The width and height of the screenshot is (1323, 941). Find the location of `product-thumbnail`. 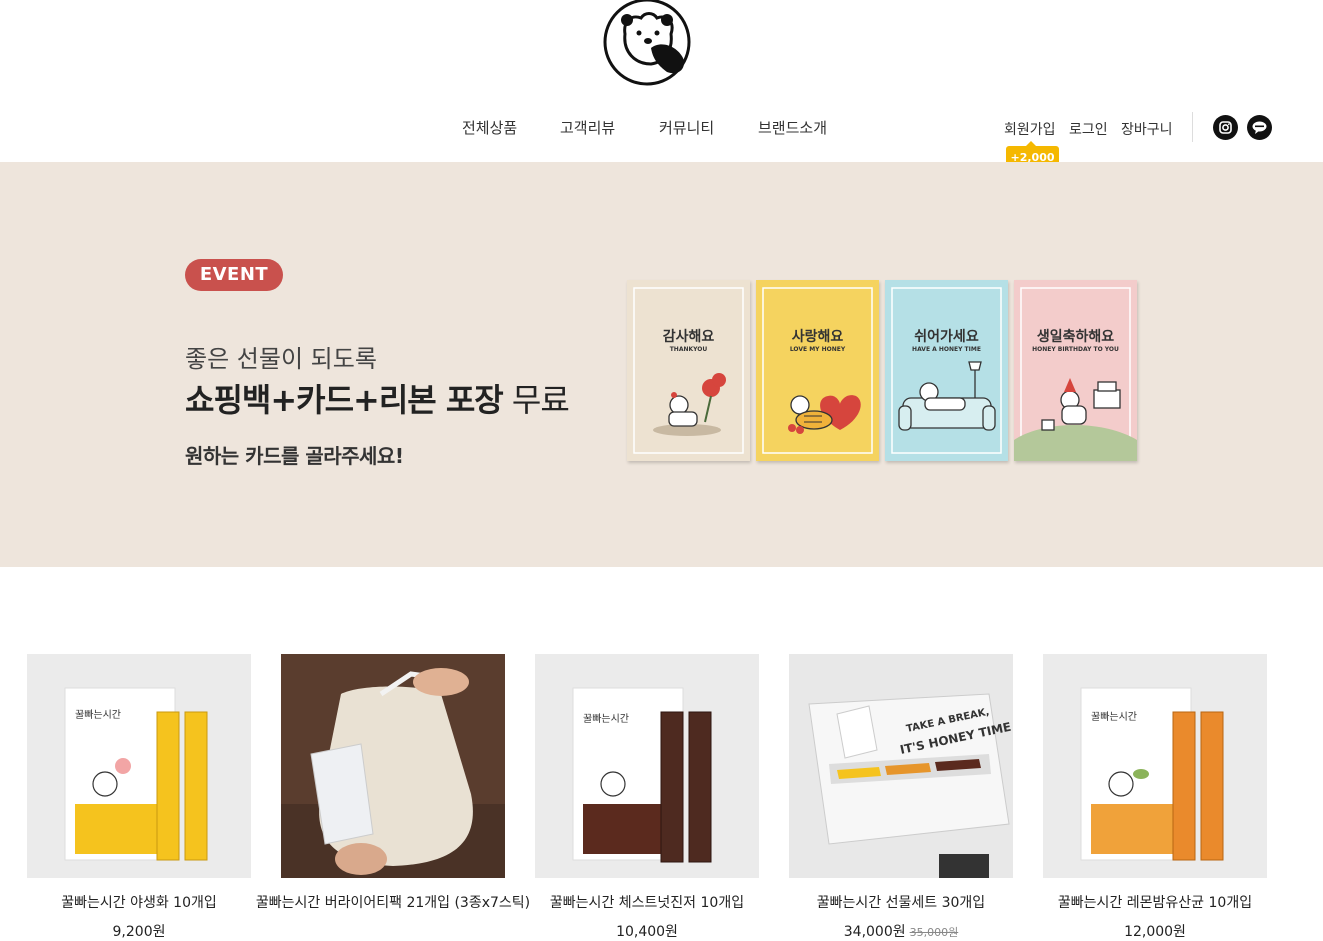

product-thumbnail is located at coordinates (393, 766).